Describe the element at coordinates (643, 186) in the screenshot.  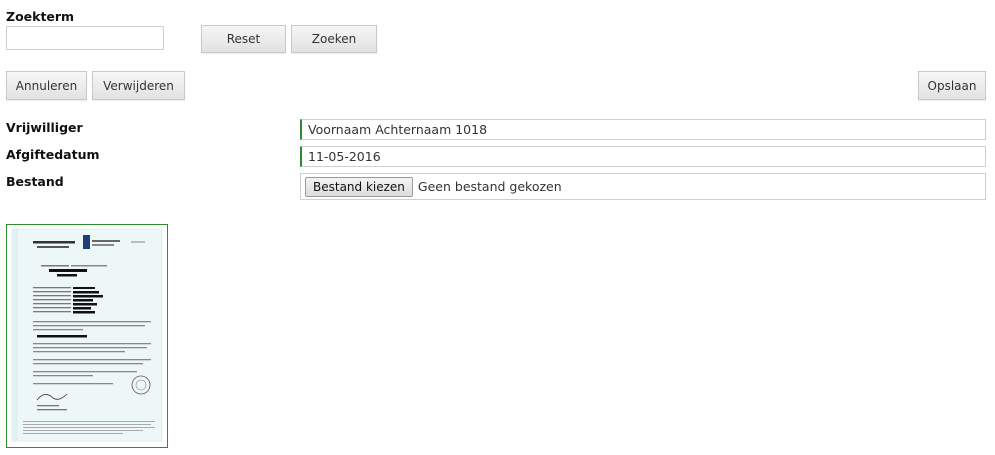
I see `file-input: Bestand kiezen Geen bestand gekozen` at that location.